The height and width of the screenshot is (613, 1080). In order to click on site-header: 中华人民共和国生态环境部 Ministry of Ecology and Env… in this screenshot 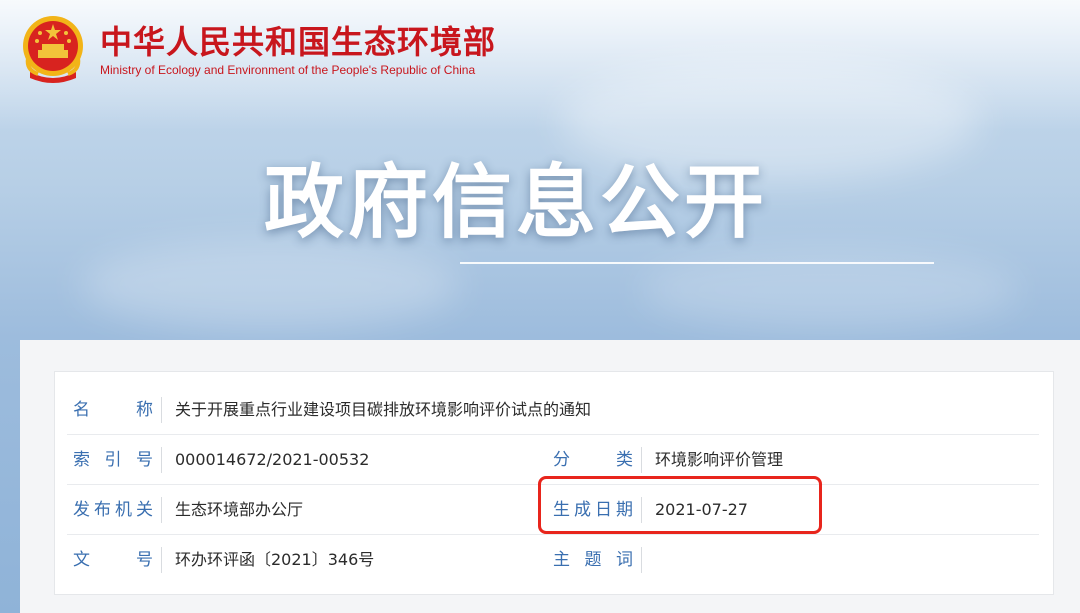, I will do `click(258, 50)`.